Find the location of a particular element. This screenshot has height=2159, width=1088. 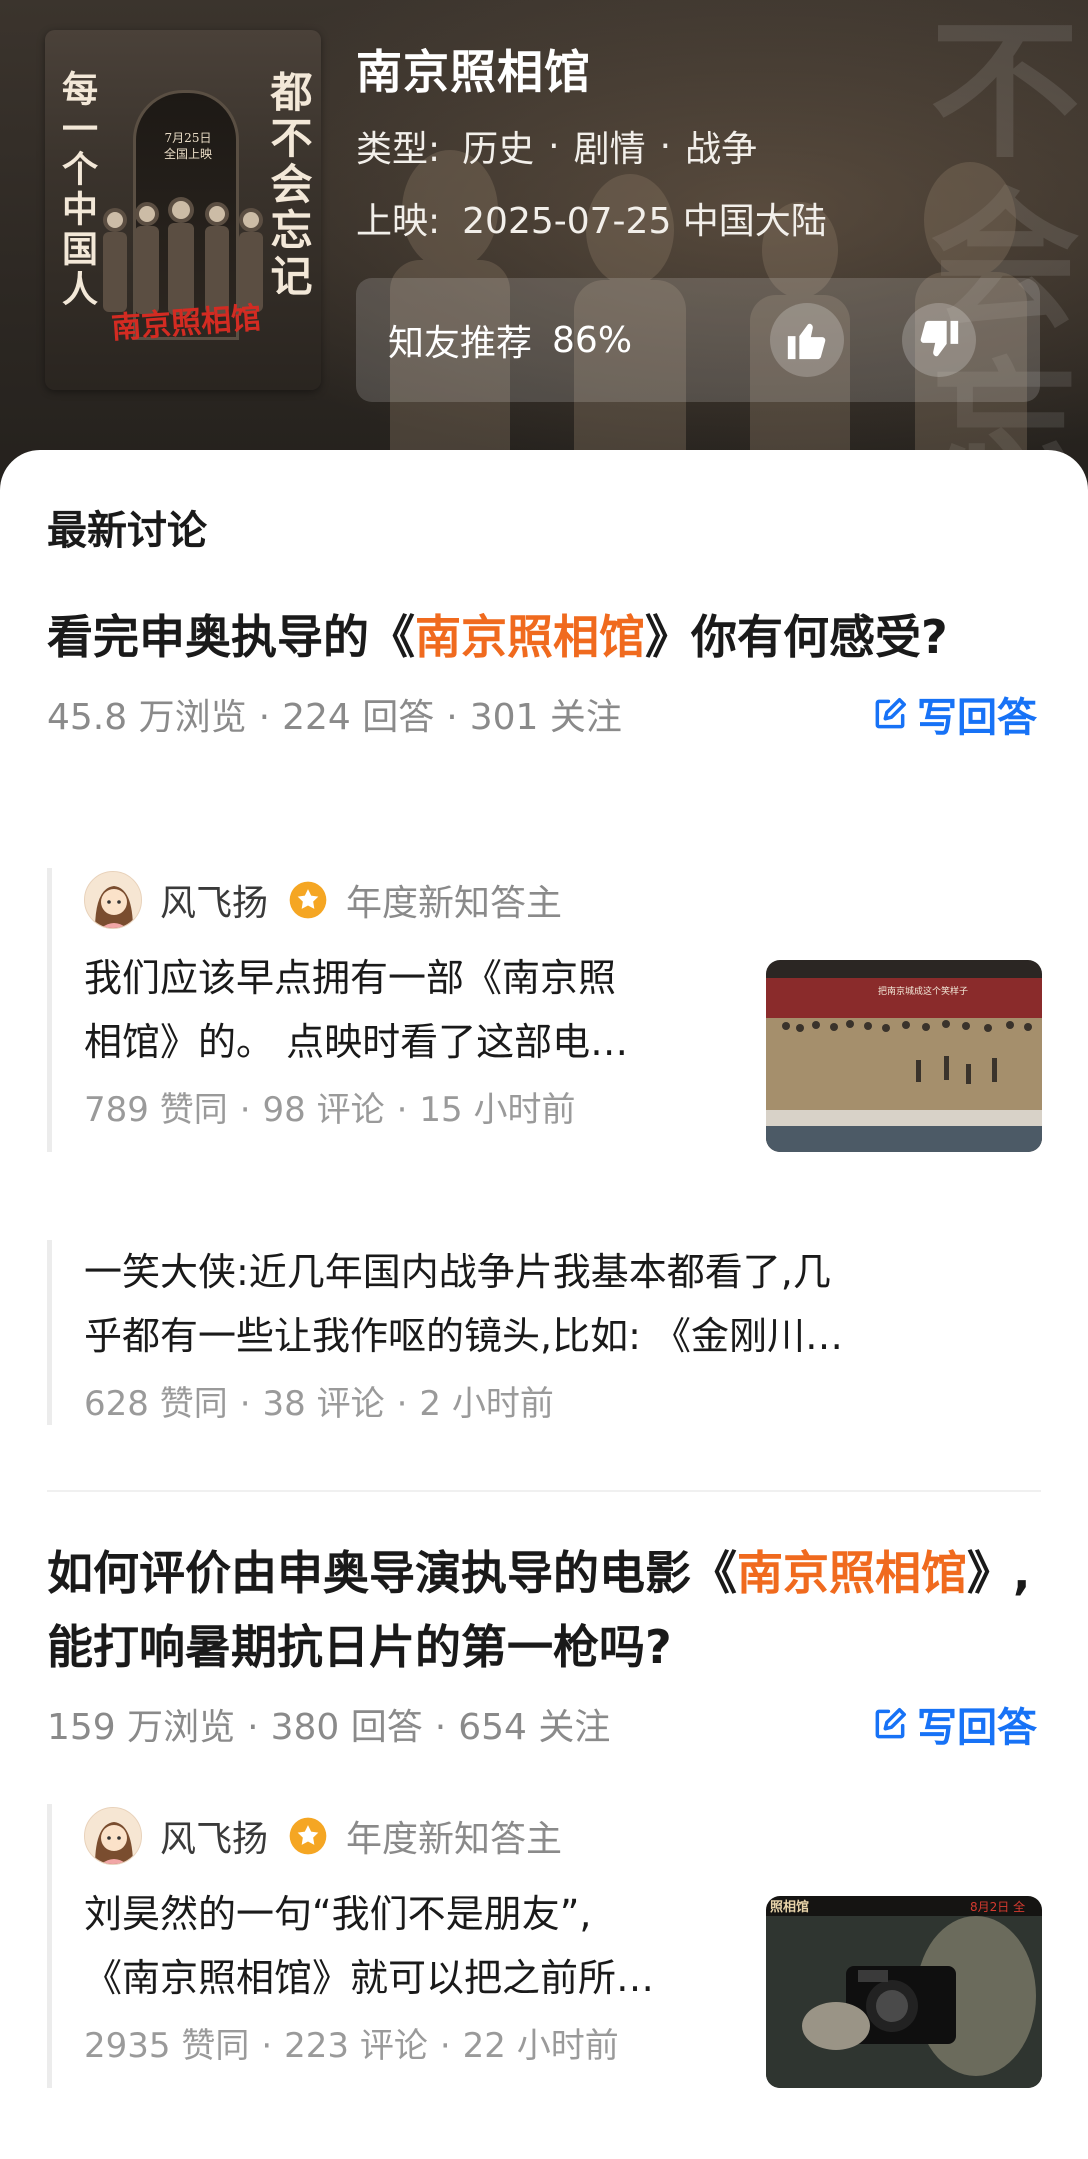

comment-count: 38 评论 is located at coordinates (323, 1404).